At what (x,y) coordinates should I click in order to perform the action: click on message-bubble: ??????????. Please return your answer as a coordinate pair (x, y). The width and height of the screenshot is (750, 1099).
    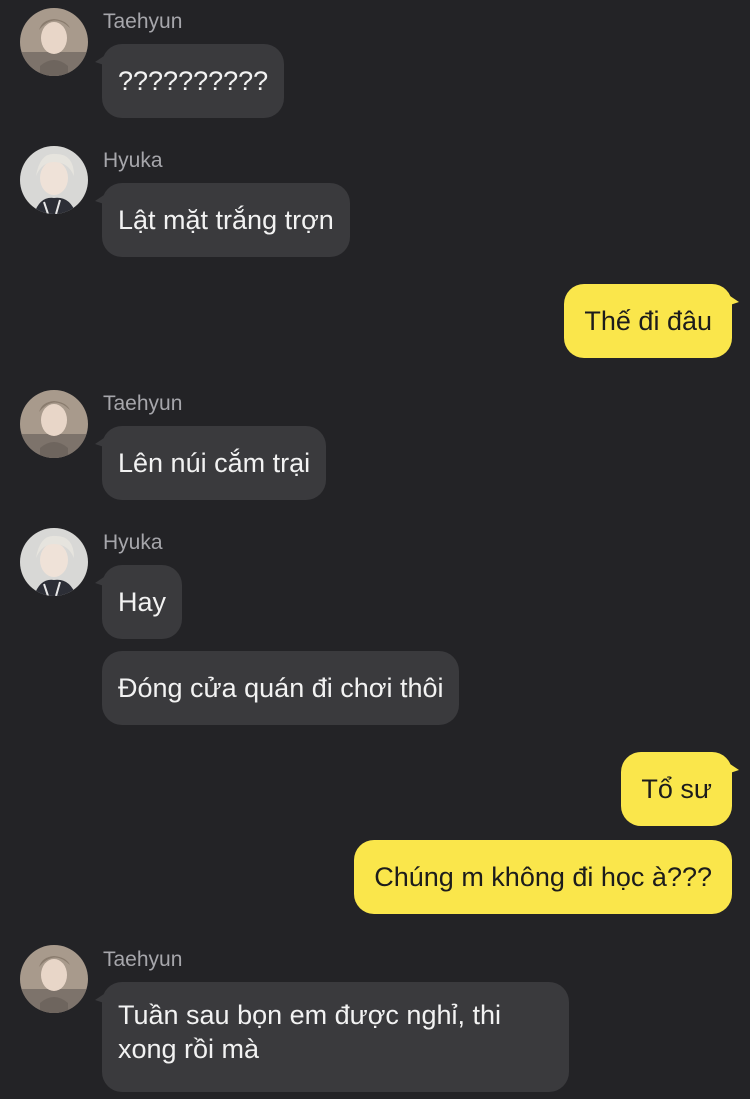
    Looking at the image, I should click on (189, 81).